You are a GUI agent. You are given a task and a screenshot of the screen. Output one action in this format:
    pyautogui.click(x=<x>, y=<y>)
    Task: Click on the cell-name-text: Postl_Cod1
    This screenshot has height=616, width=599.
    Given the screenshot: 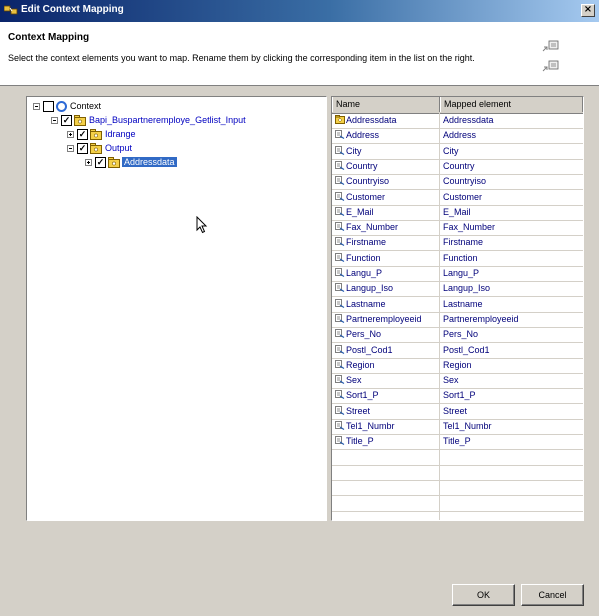 What is the action you would take?
    pyautogui.click(x=369, y=349)
    